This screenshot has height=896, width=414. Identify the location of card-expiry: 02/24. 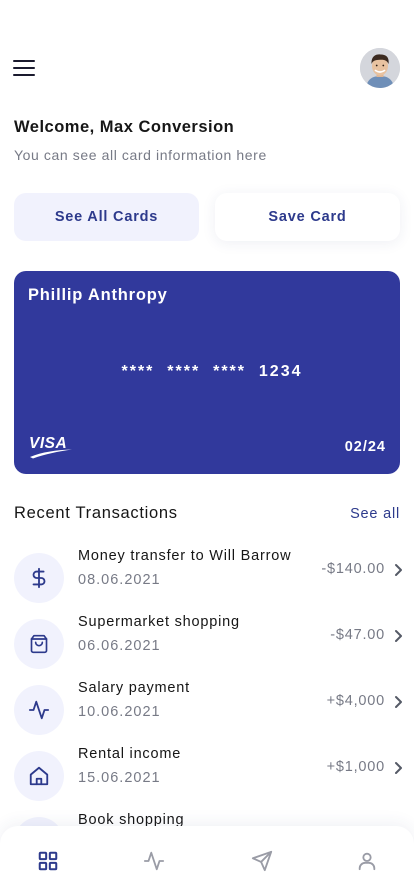
(365, 447).